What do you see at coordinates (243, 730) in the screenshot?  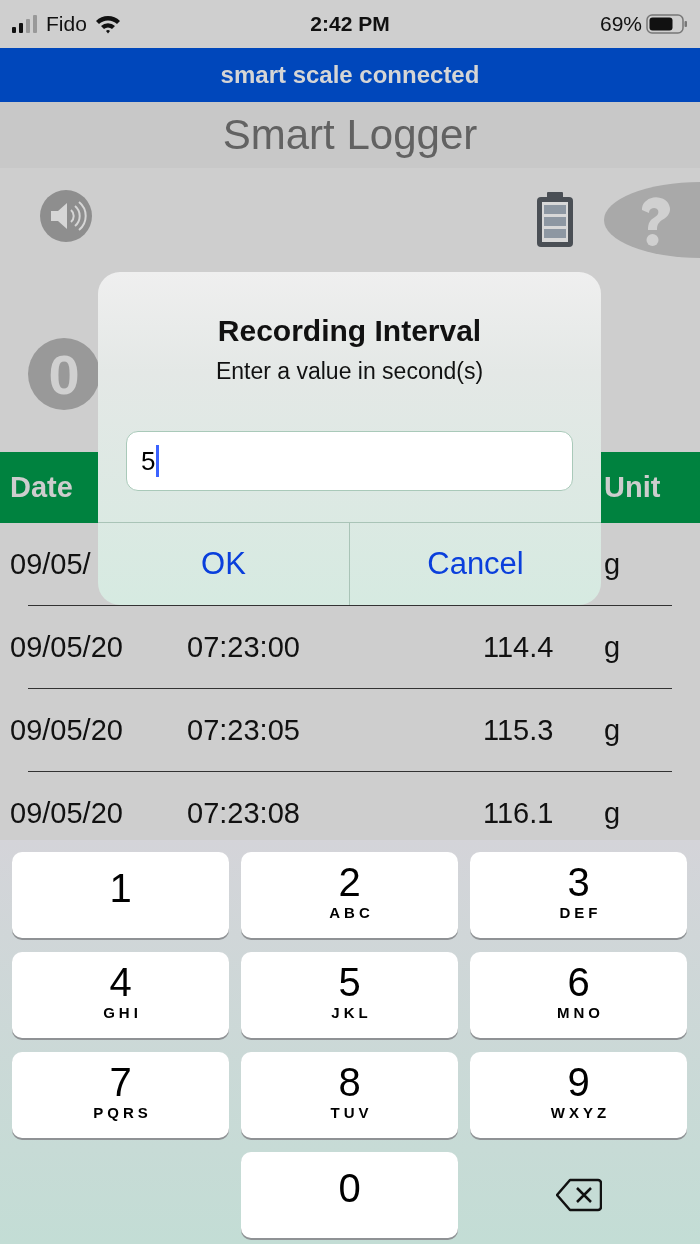 I see `table-cell: 07:23:05` at bounding box center [243, 730].